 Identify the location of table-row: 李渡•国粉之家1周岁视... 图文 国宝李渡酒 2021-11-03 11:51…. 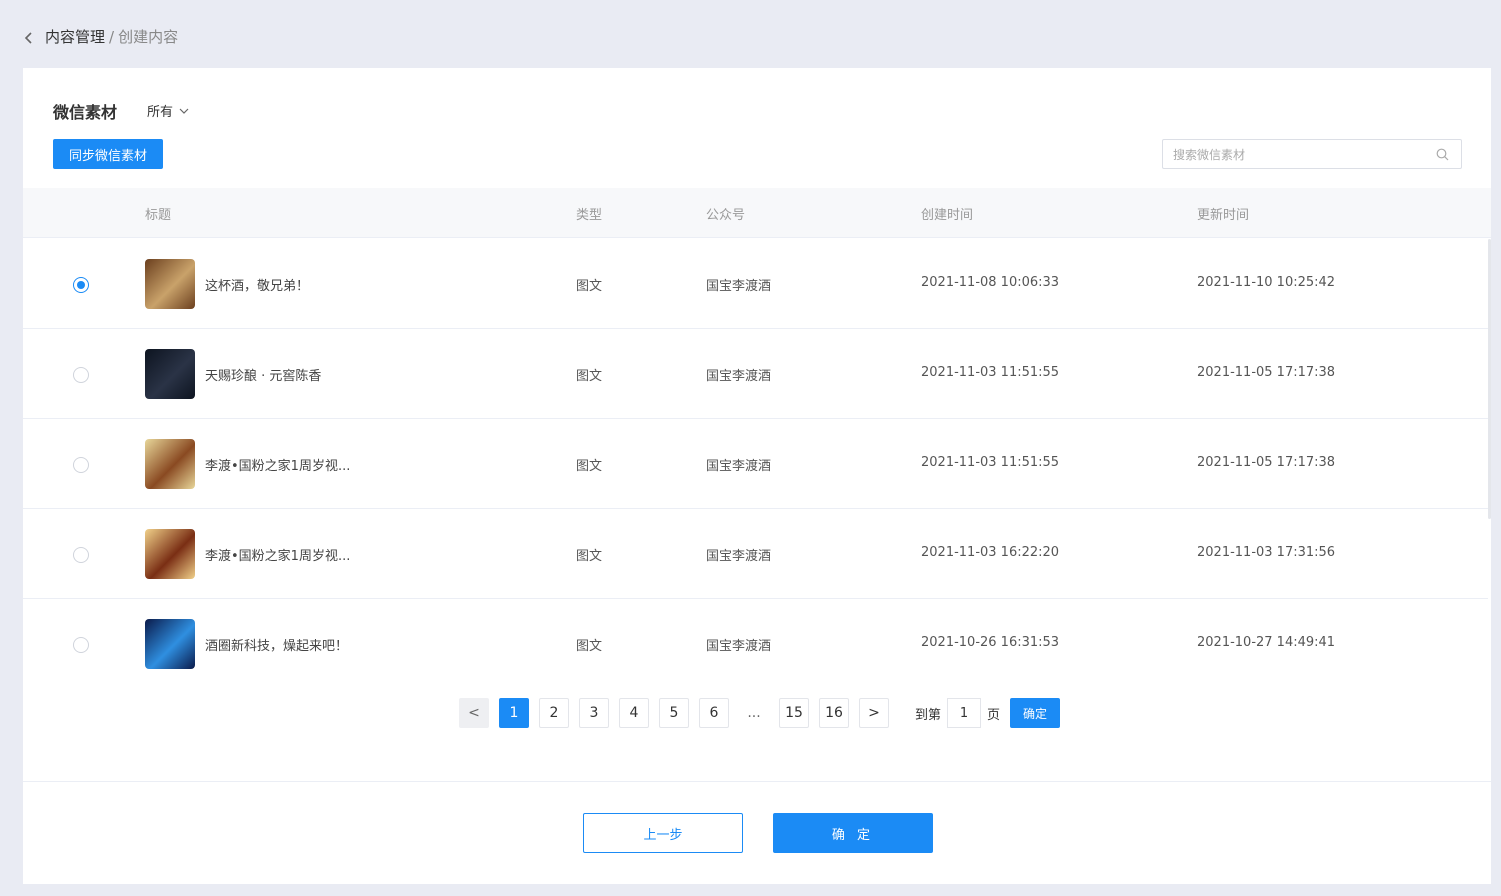
(755, 464).